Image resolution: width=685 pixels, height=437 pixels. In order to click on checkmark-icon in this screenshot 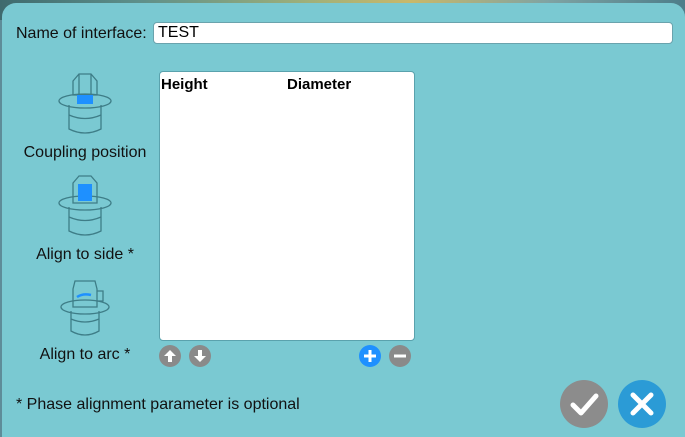, I will do `click(584, 404)`.